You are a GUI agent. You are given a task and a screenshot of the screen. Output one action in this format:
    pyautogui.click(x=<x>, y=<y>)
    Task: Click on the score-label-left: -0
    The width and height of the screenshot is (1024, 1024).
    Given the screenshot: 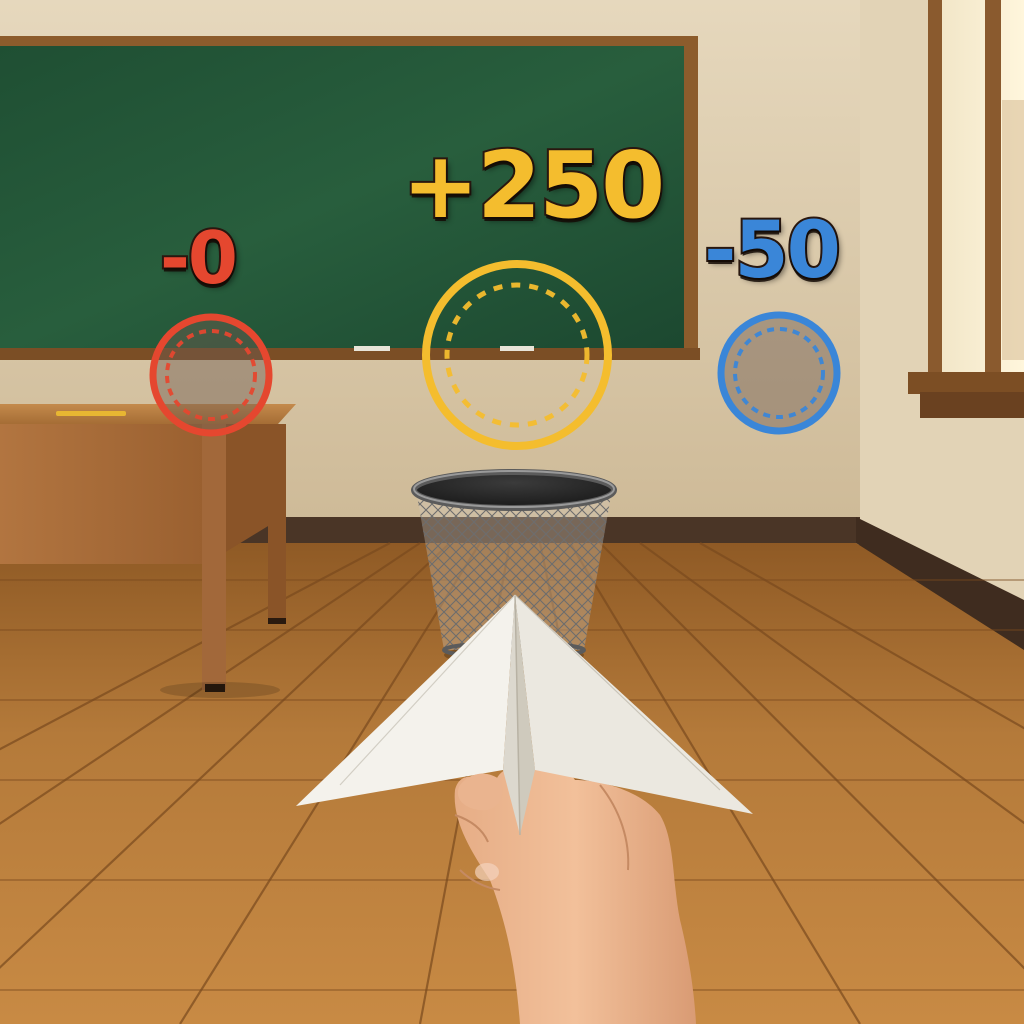 What is the action you would take?
    pyautogui.click(x=199, y=258)
    